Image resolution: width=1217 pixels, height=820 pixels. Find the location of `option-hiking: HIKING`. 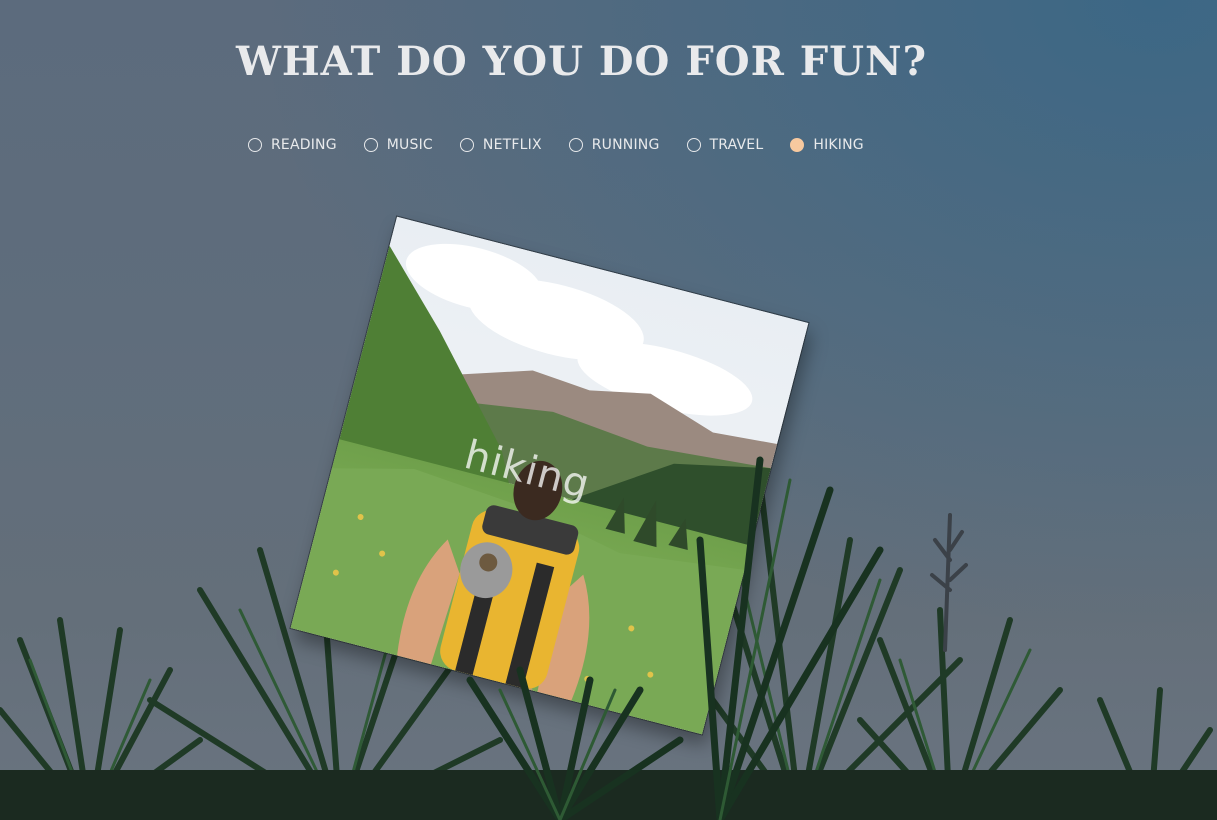

option-hiking: HIKING is located at coordinates (827, 145).